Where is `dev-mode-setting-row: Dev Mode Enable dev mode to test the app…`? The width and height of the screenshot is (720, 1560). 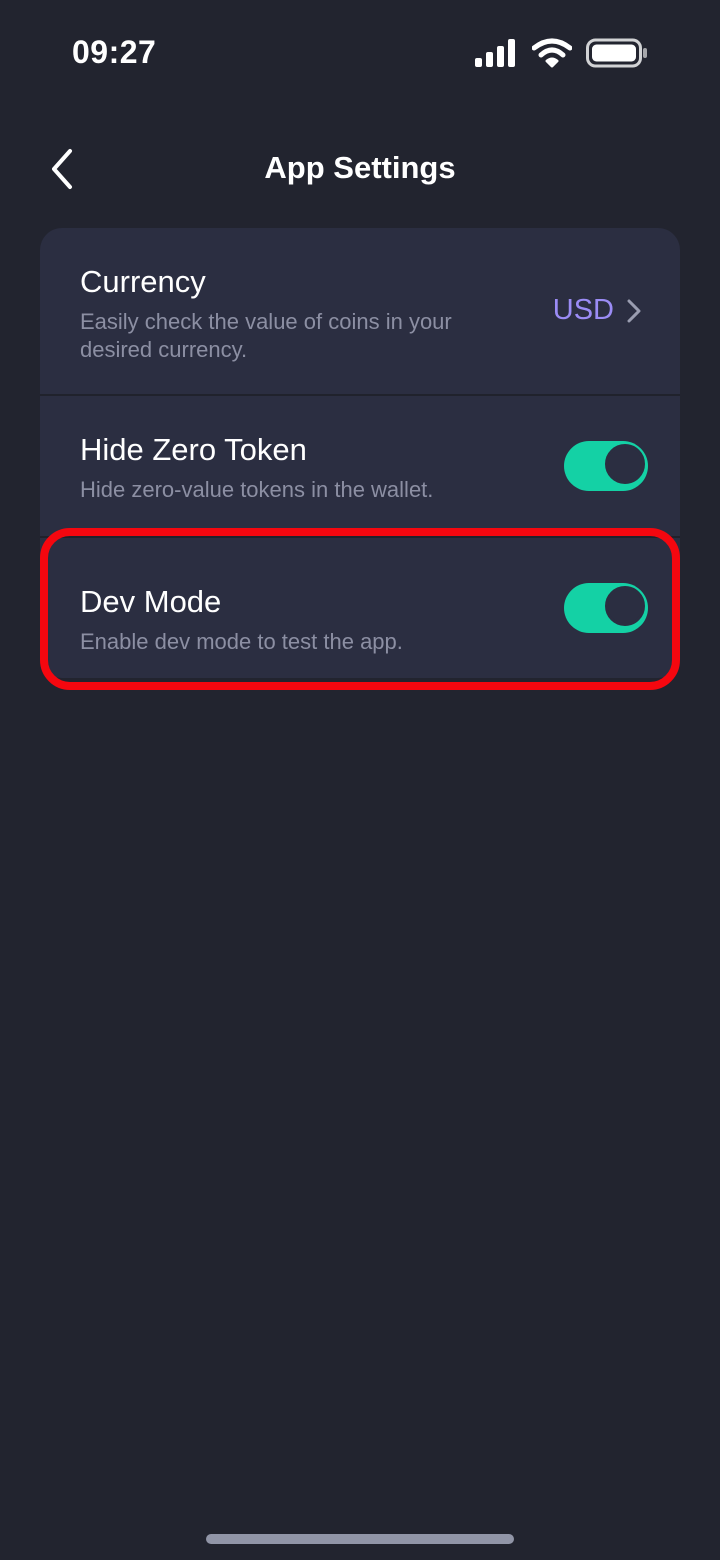
dev-mode-setting-row: Dev Mode Enable dev mode to test the app… is located at coordinates (360, 608).